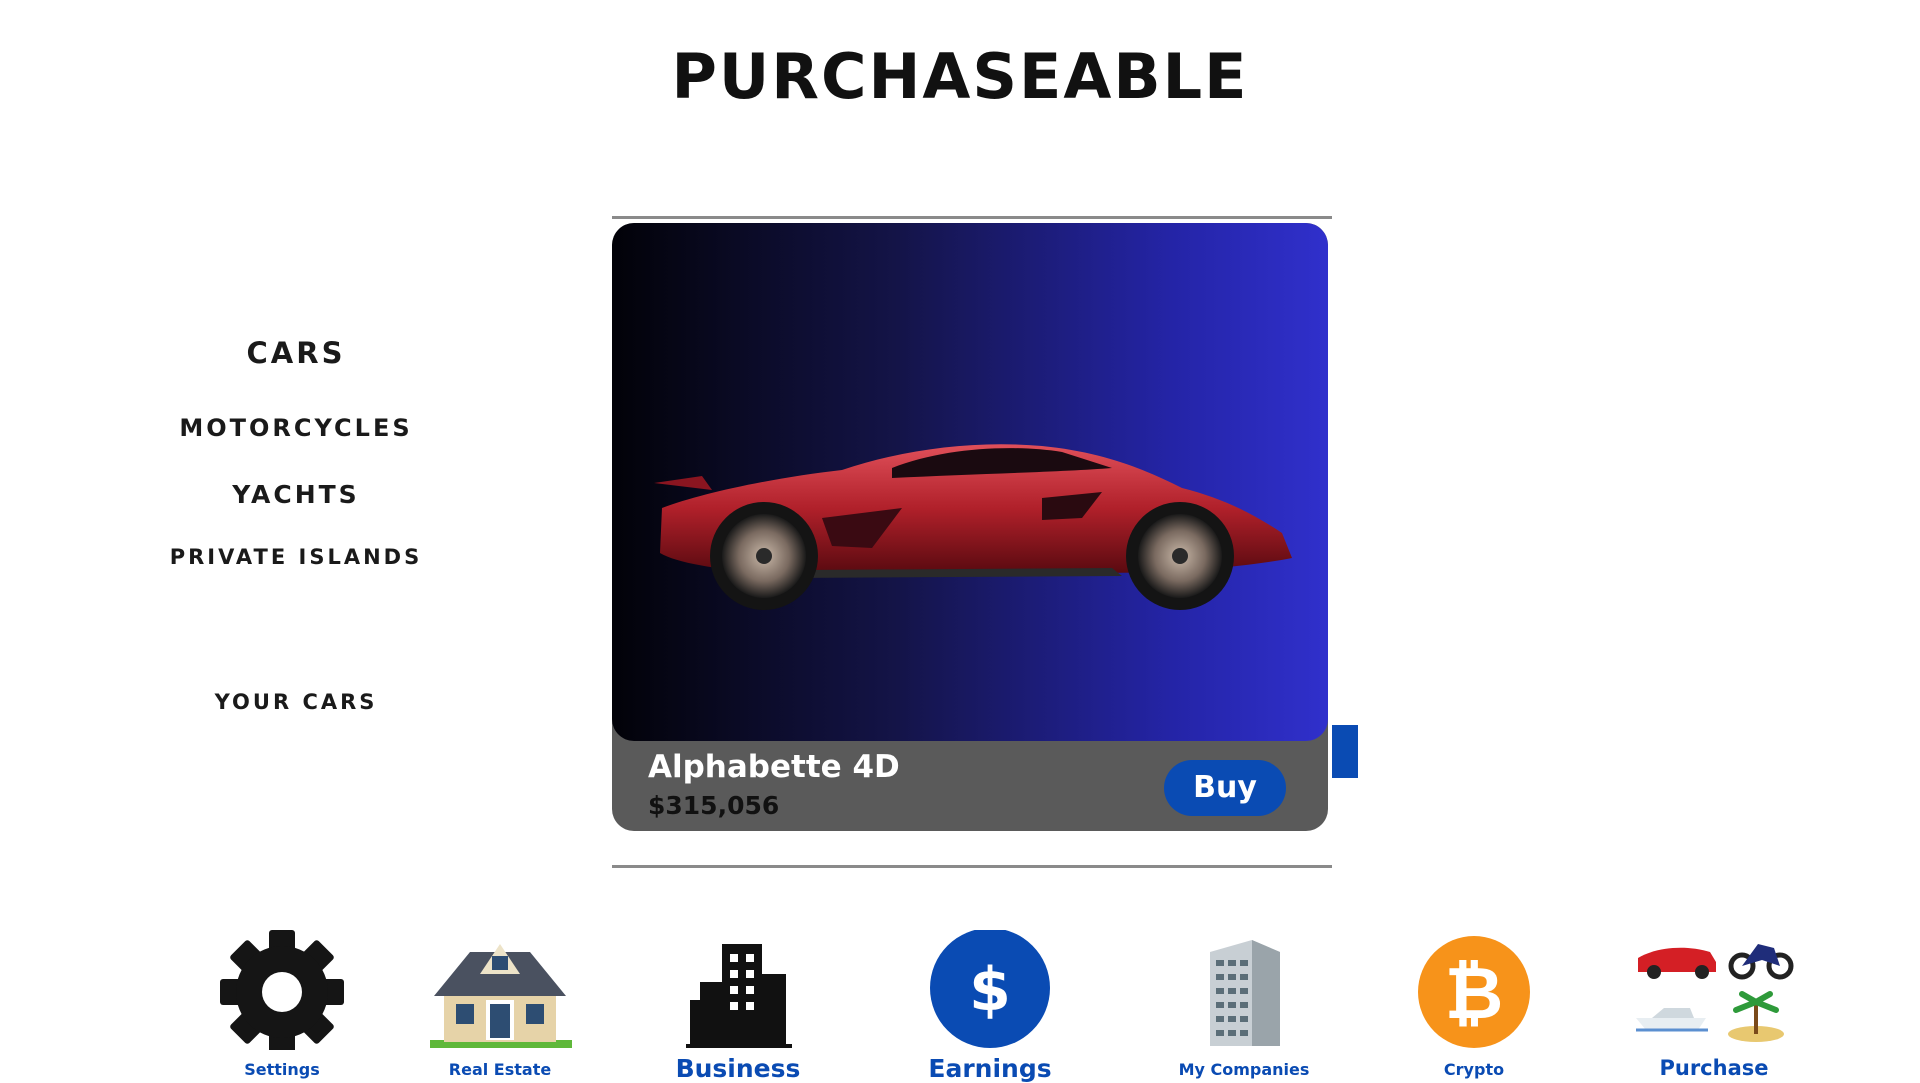 The image size is (1920, 1083). Describe the element at coordinates (500, 1069) in the screenshot. I see `nav-real-estate-label: Real Estate` at that location.